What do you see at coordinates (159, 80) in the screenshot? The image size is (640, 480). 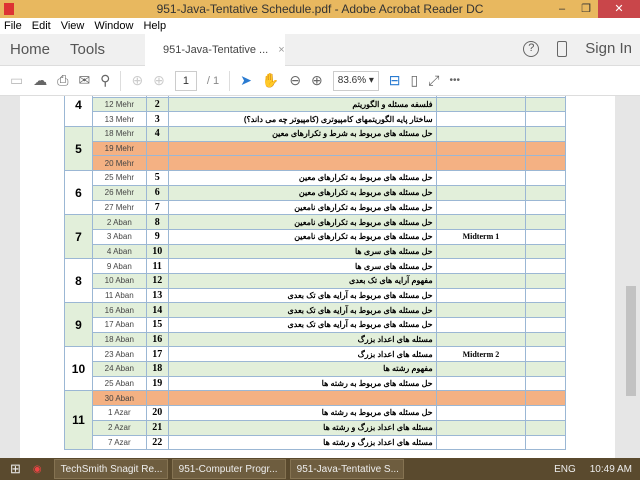 I see `next-page-icon: ⊕` at bounding box center [159, 80].